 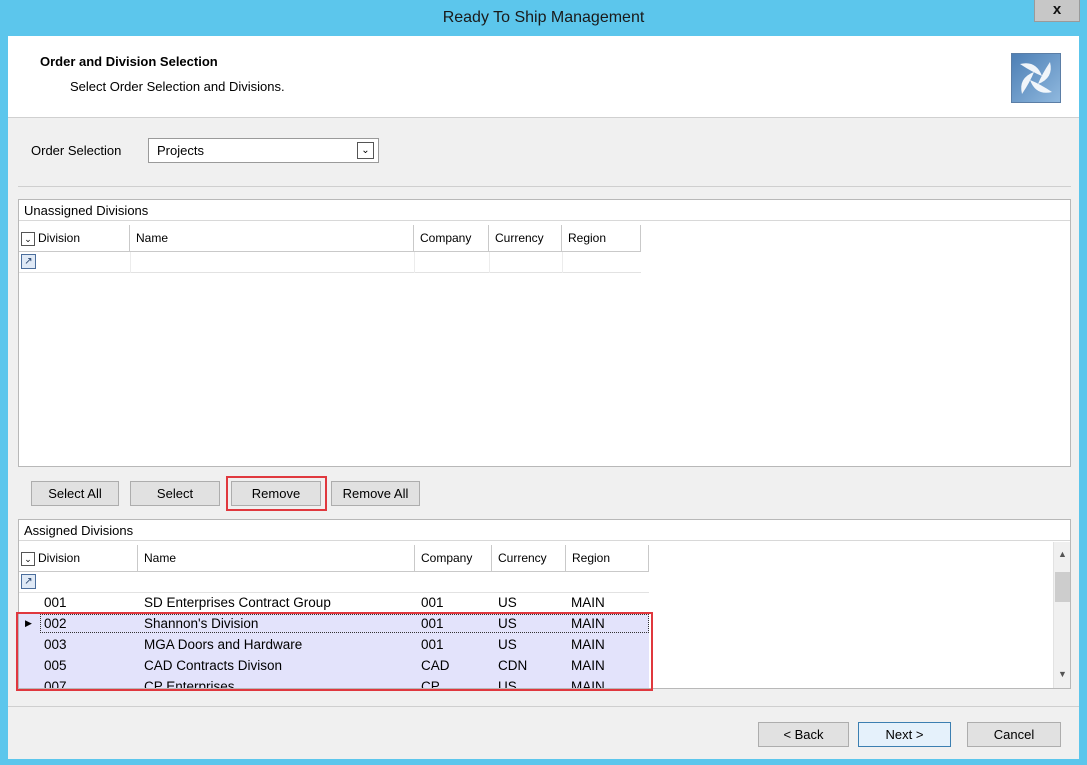 What do you see at coordinates (263, 150) in the screenshot?
I see `order-selection-dropdown: Projects ⌄` at bounding box center [263, 150].